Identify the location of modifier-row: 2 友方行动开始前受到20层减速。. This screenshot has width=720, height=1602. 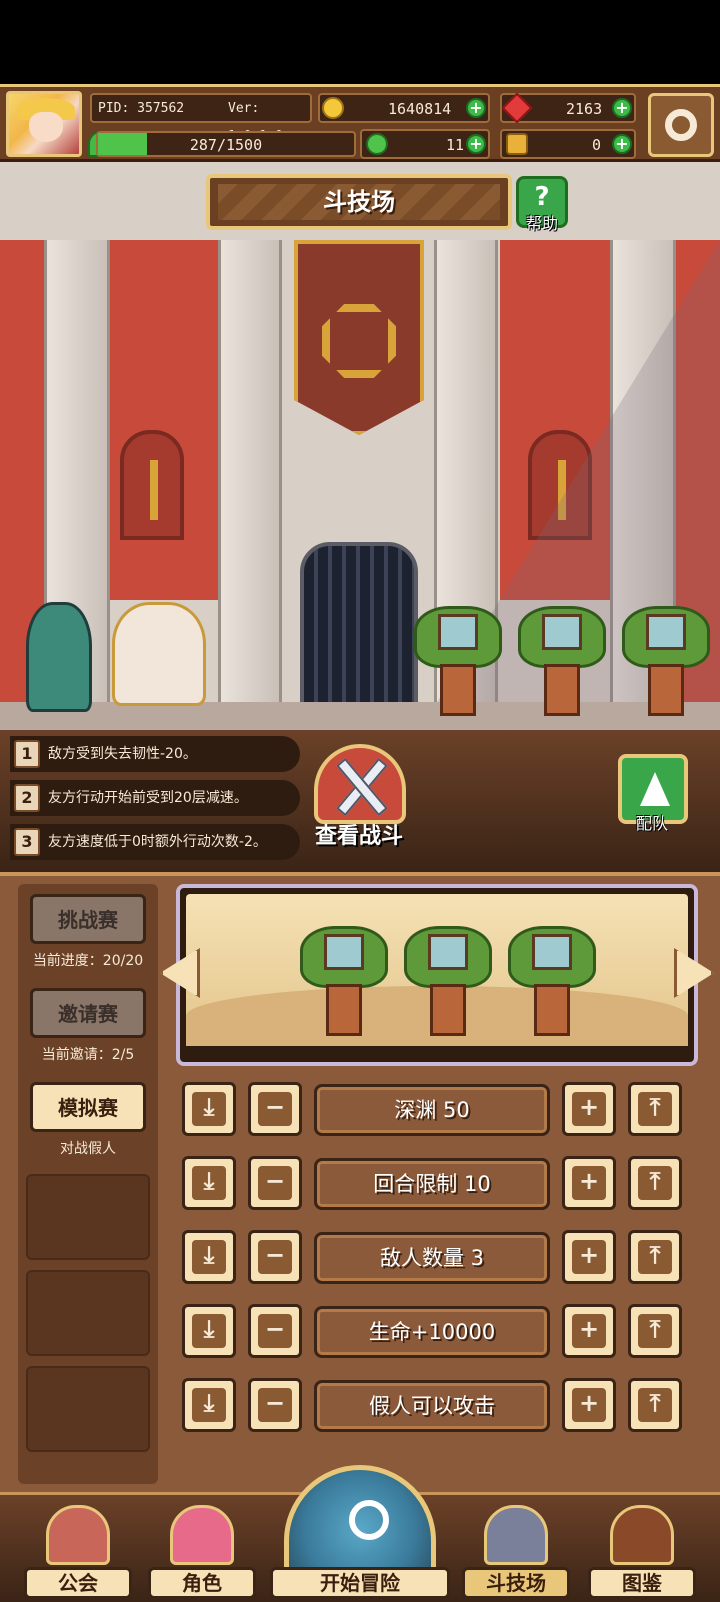
(155, 798).